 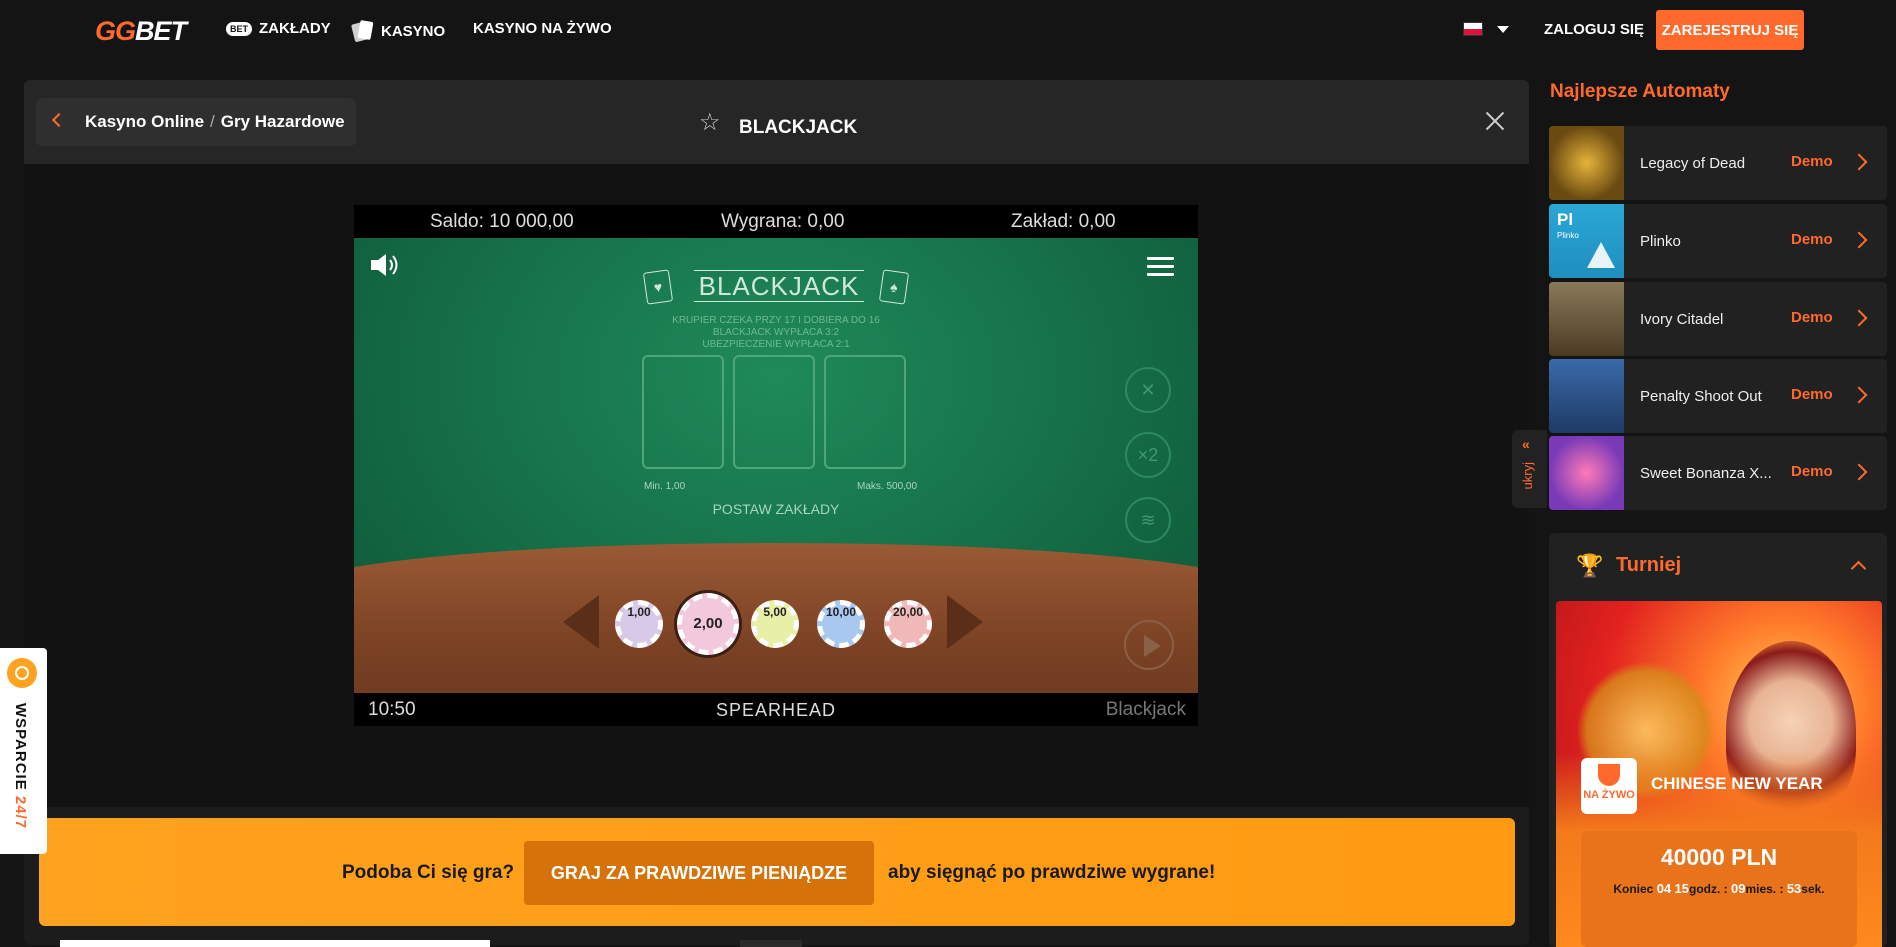 What do you see at coordinates (894, 287) in the screenshot?
I see `spade-card-icon: ♠` at bounding box center [894, 287].